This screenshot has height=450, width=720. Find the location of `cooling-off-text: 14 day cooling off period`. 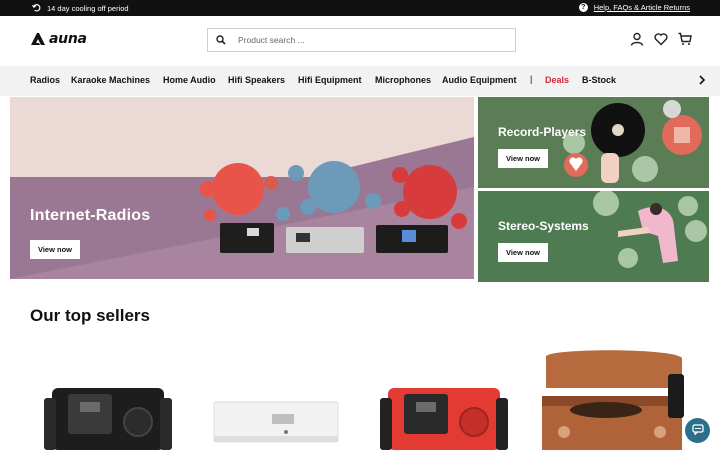

cooling-off-text: 14 day cooling off period is located at coordinates (88, 8).